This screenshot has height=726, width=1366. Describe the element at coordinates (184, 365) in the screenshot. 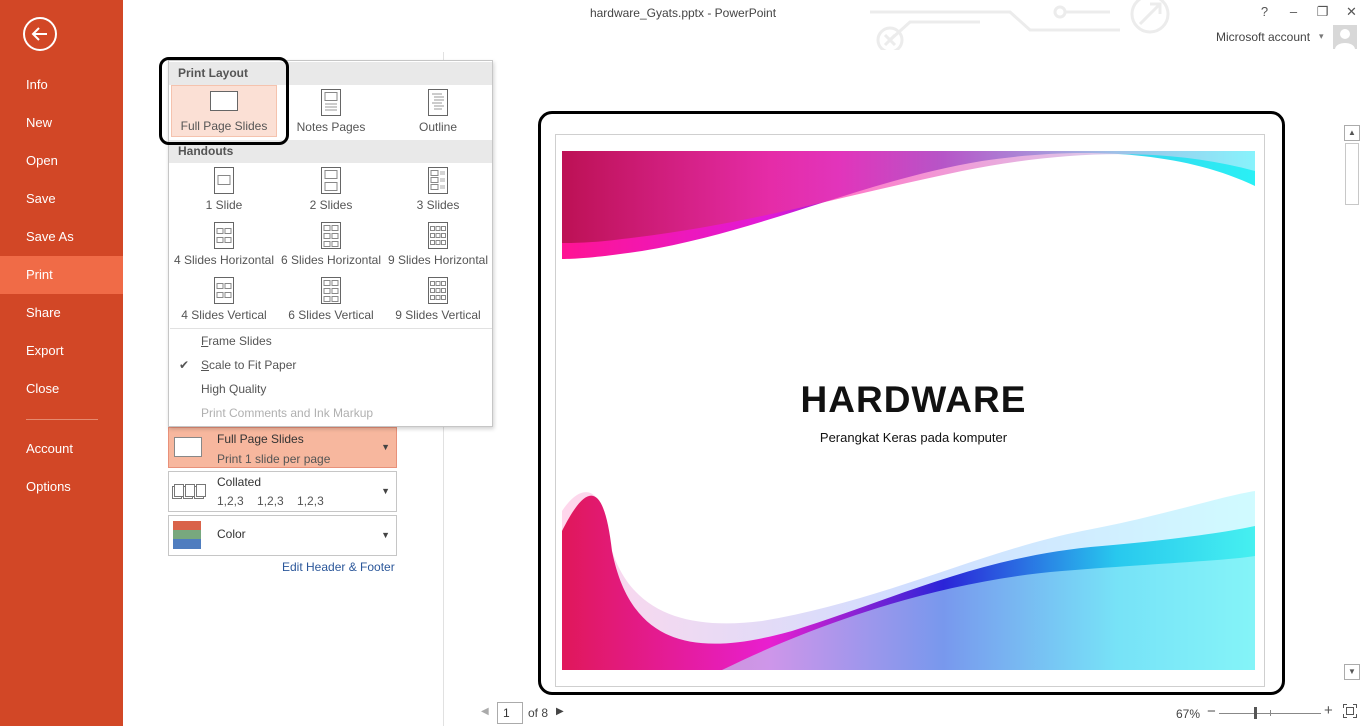

I see `check-icon: ✔` at that location.